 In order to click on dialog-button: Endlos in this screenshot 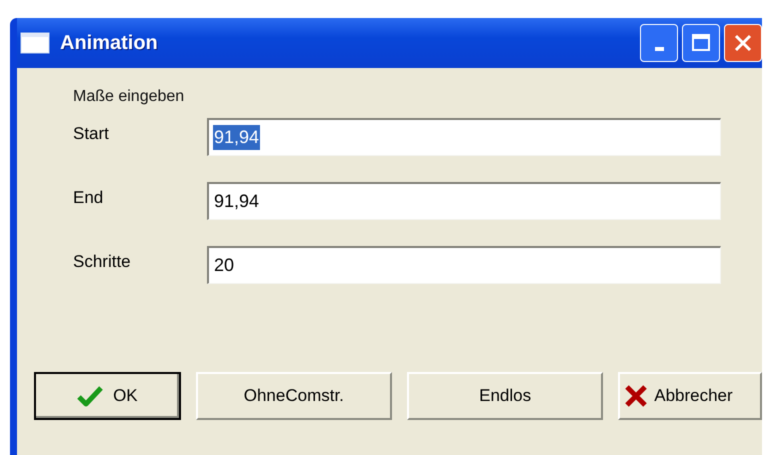, I will do `click(505, 396)`.